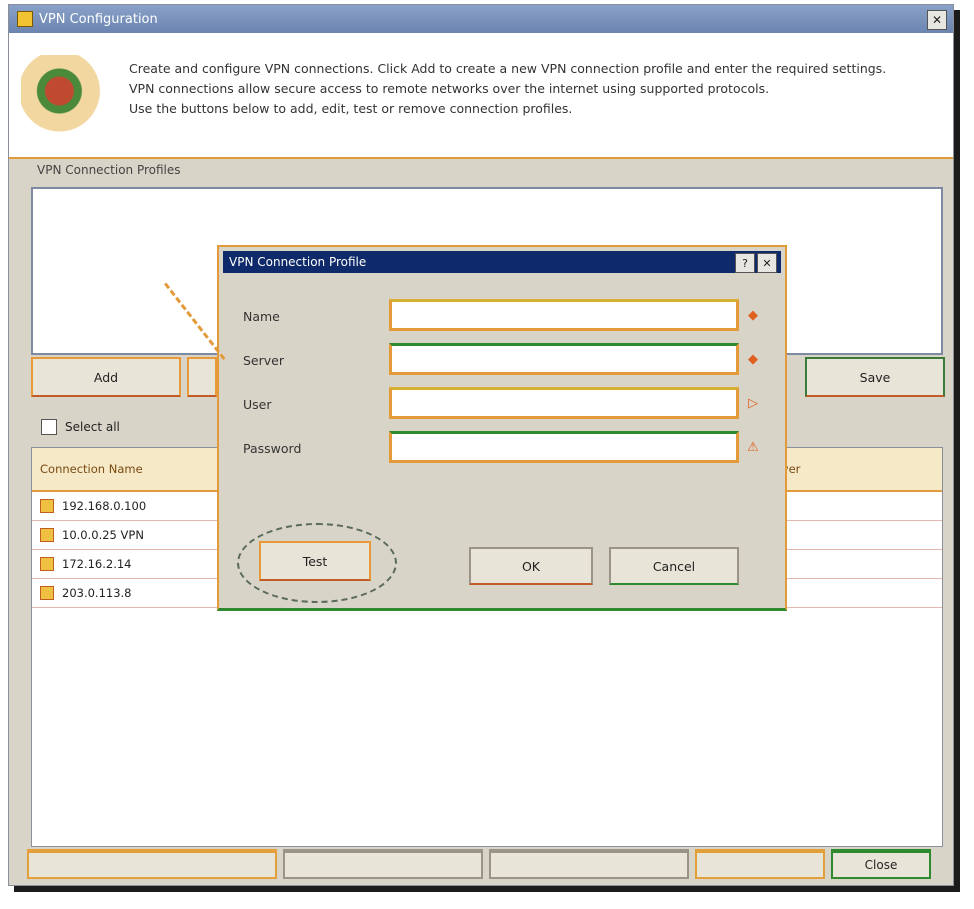 The width and height of the screenshot is (974, 909). What do you see at coordinates (481, 19) in the screenshot?
I see `window-titlebar: VPN Configuration ✕` at bounding box center [481, 19].